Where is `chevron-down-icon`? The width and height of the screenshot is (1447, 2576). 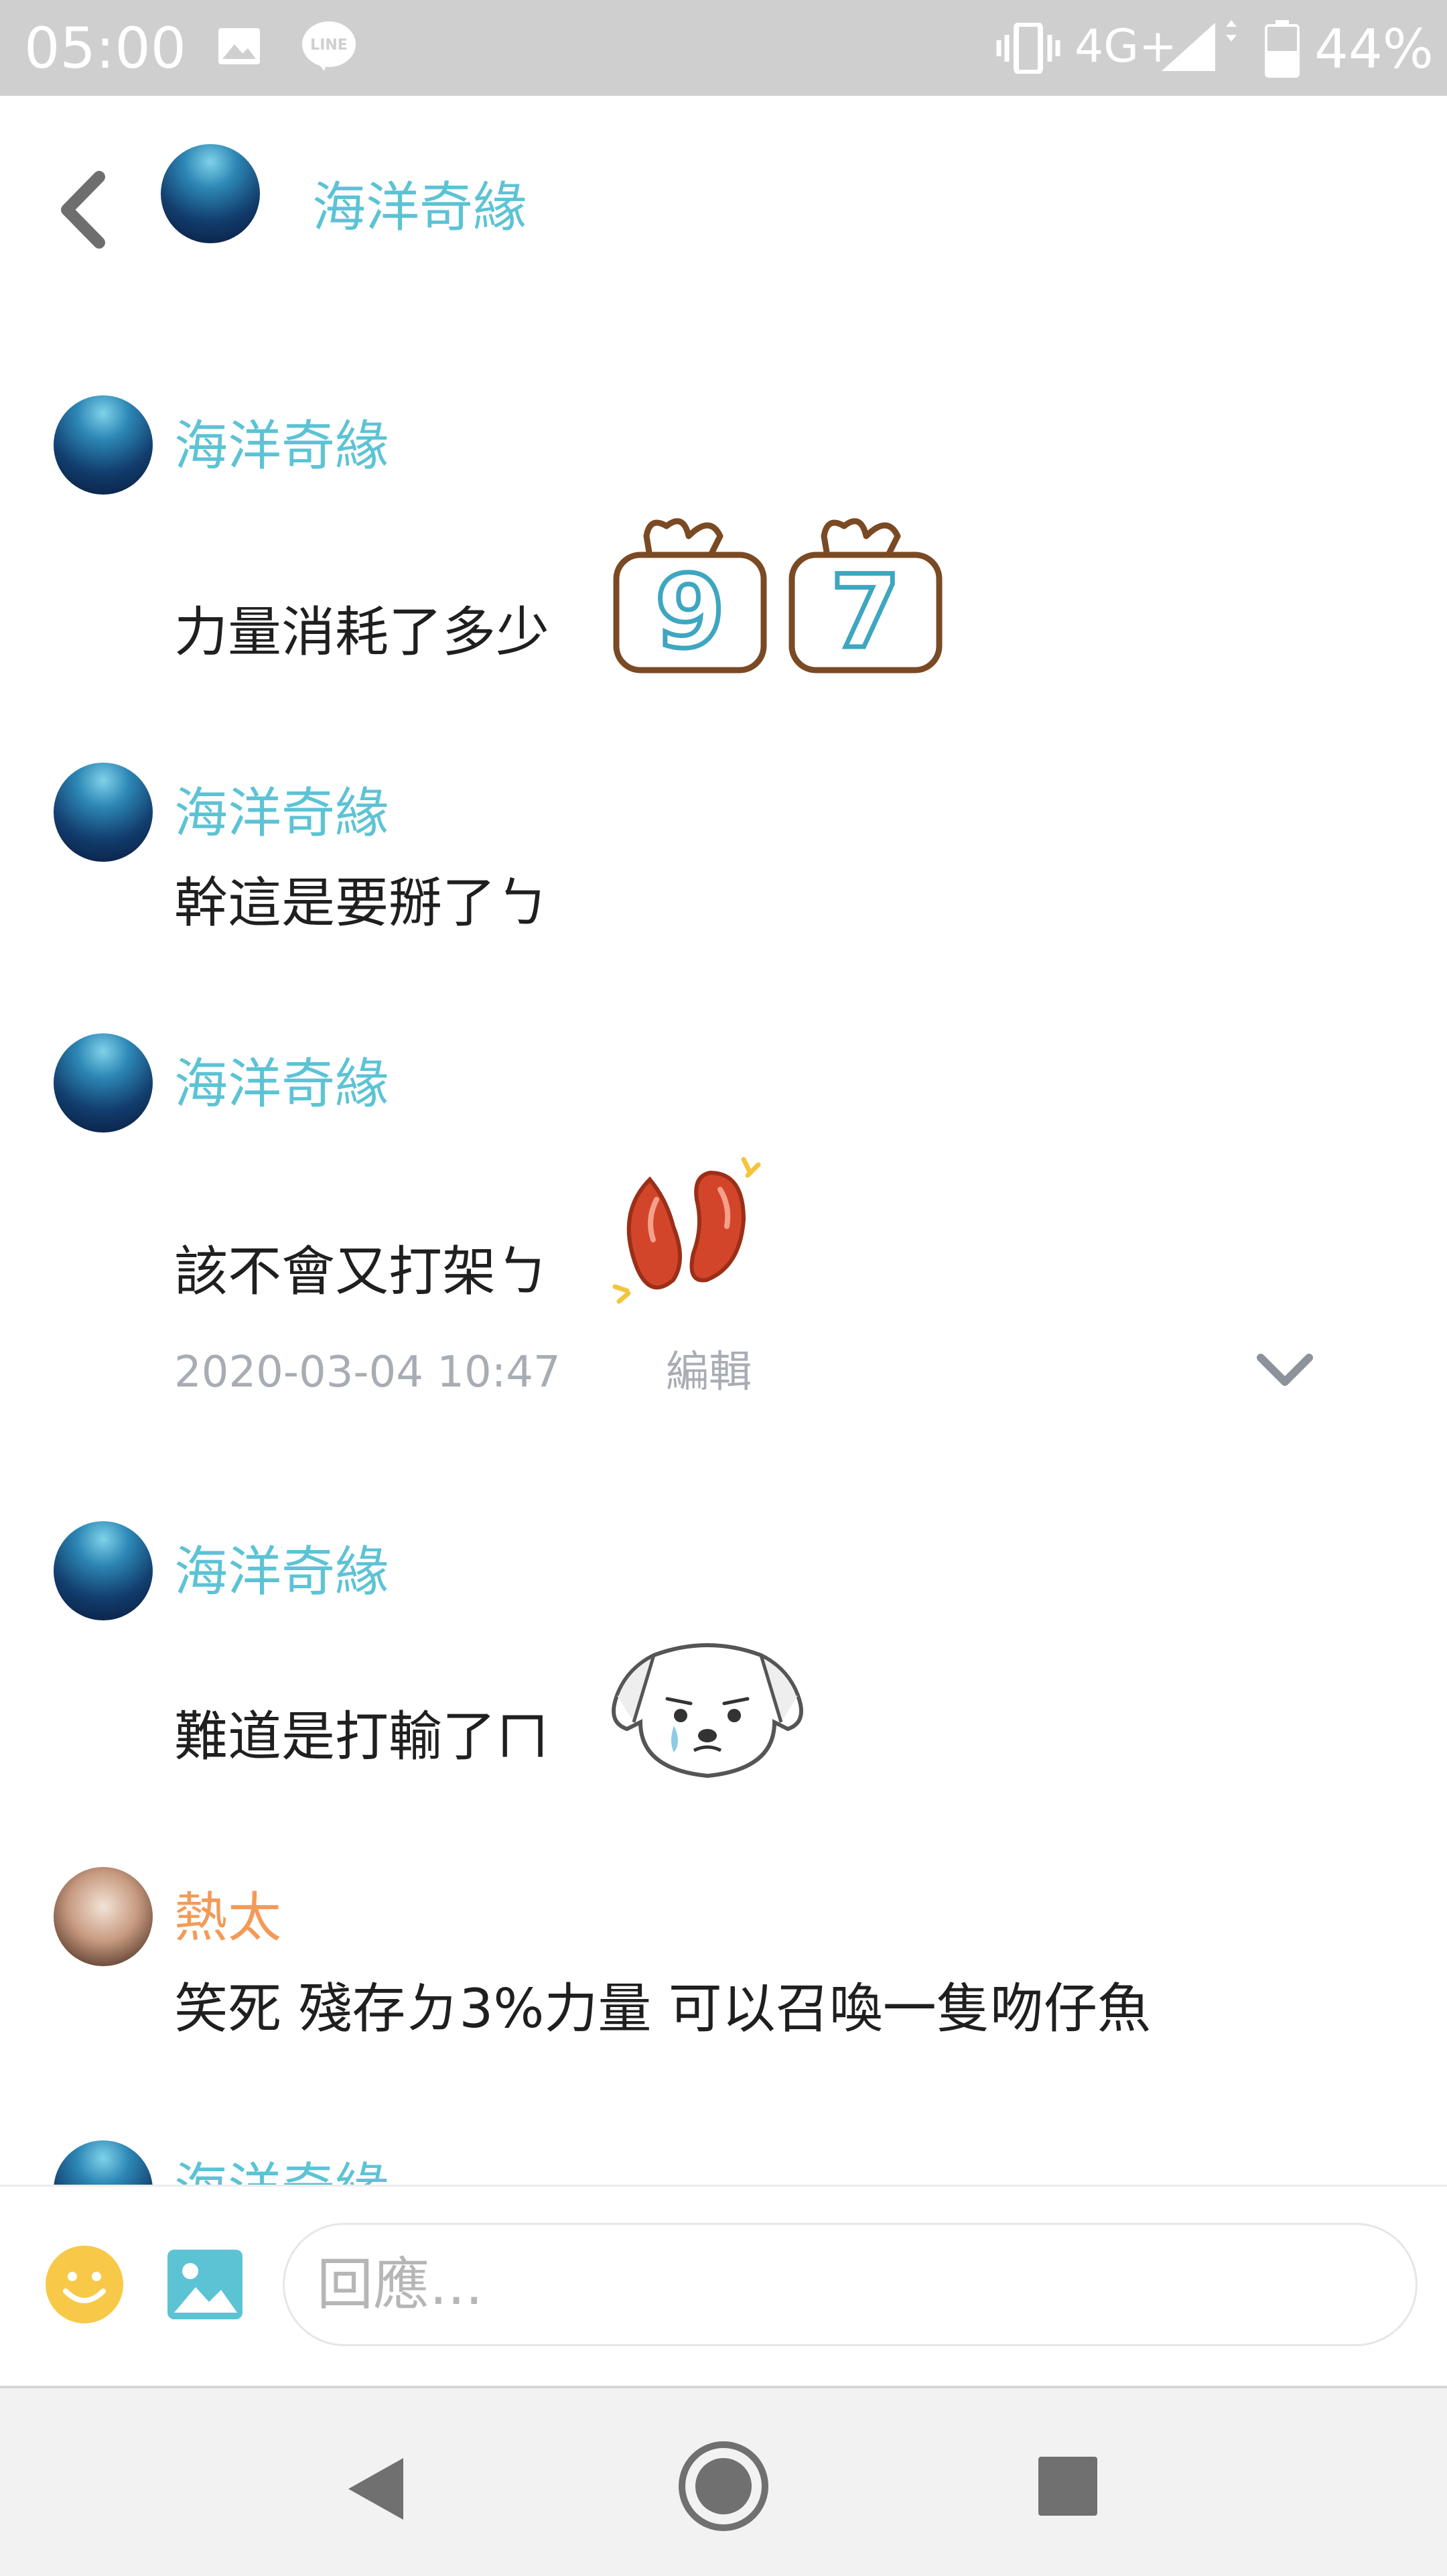 chevron-down-icon is located at coordinates (1285, 1369).